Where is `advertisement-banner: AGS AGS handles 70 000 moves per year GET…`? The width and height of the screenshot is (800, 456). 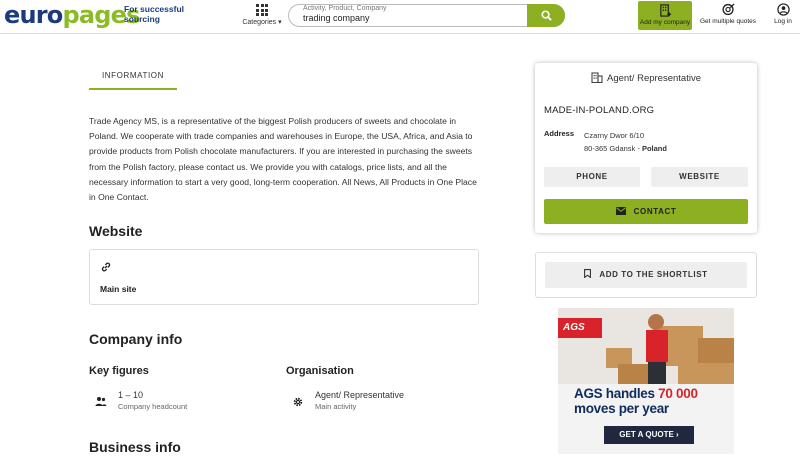 advertisement-banner: AGS AGS handles 70 000 moves per year GET… is located at coordinates (646, 381).